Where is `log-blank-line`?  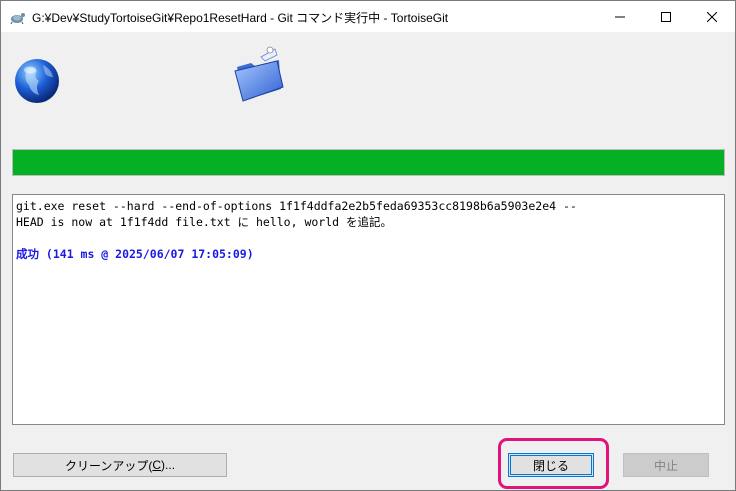 log-blank-line is located at coordinates (368, 238).